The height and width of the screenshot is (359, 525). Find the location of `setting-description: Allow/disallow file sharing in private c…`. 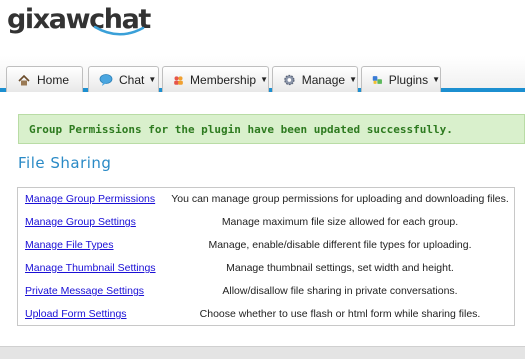

setting-description: Allow/disallow file sharing in private c… is located at coordinates (340, 291).